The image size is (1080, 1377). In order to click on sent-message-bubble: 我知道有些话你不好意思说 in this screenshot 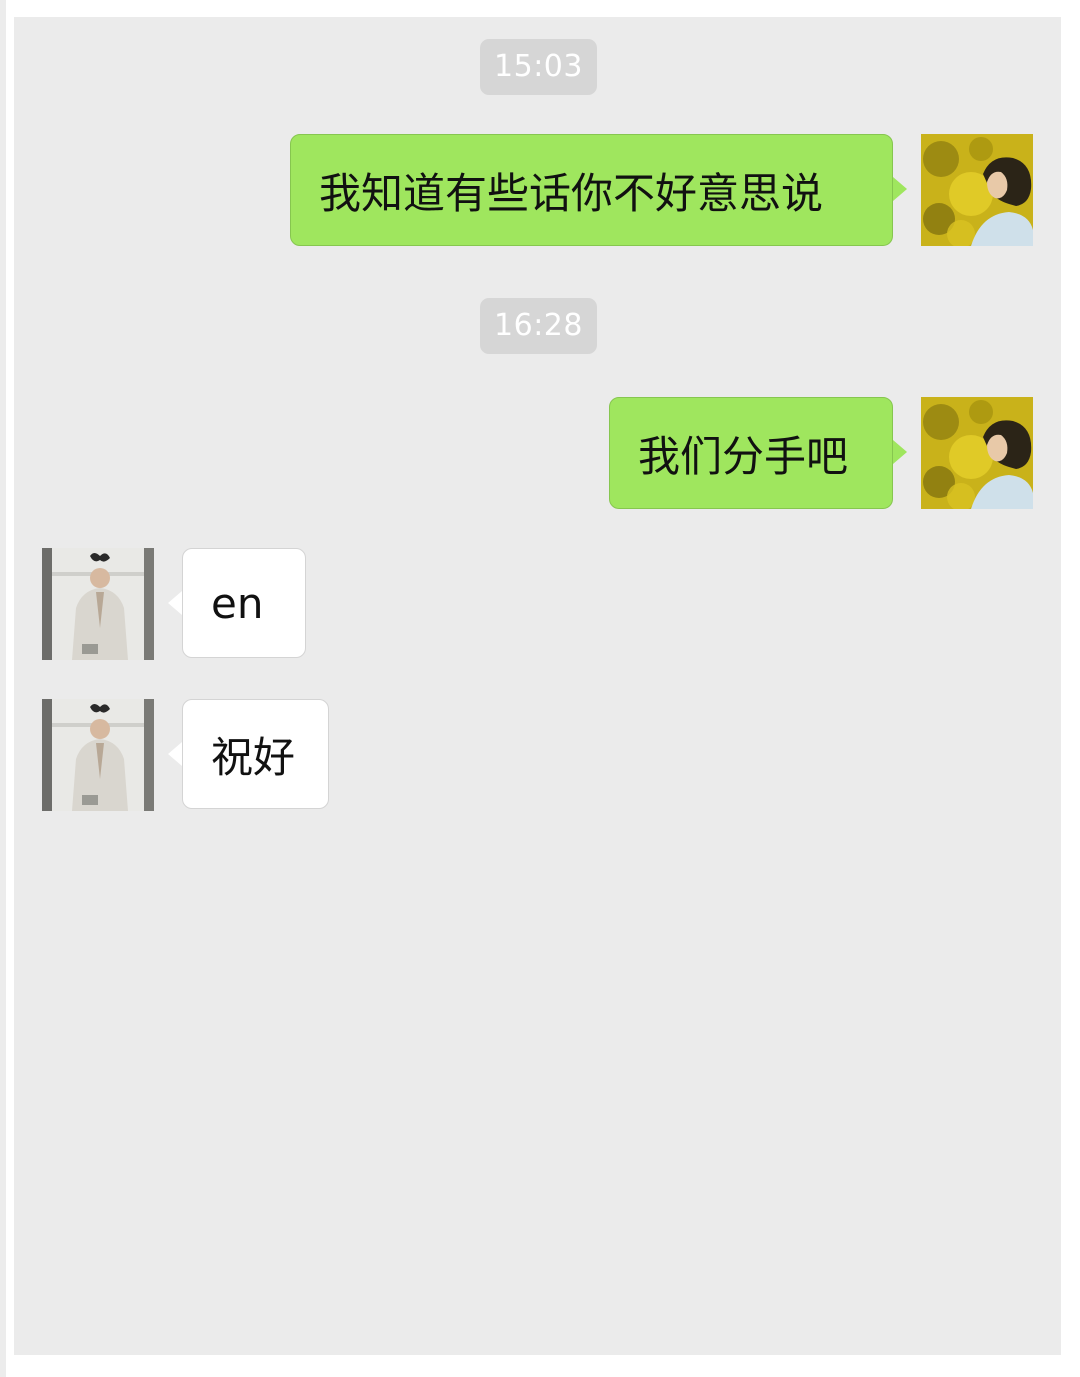, I will do `click(591, 190)`.